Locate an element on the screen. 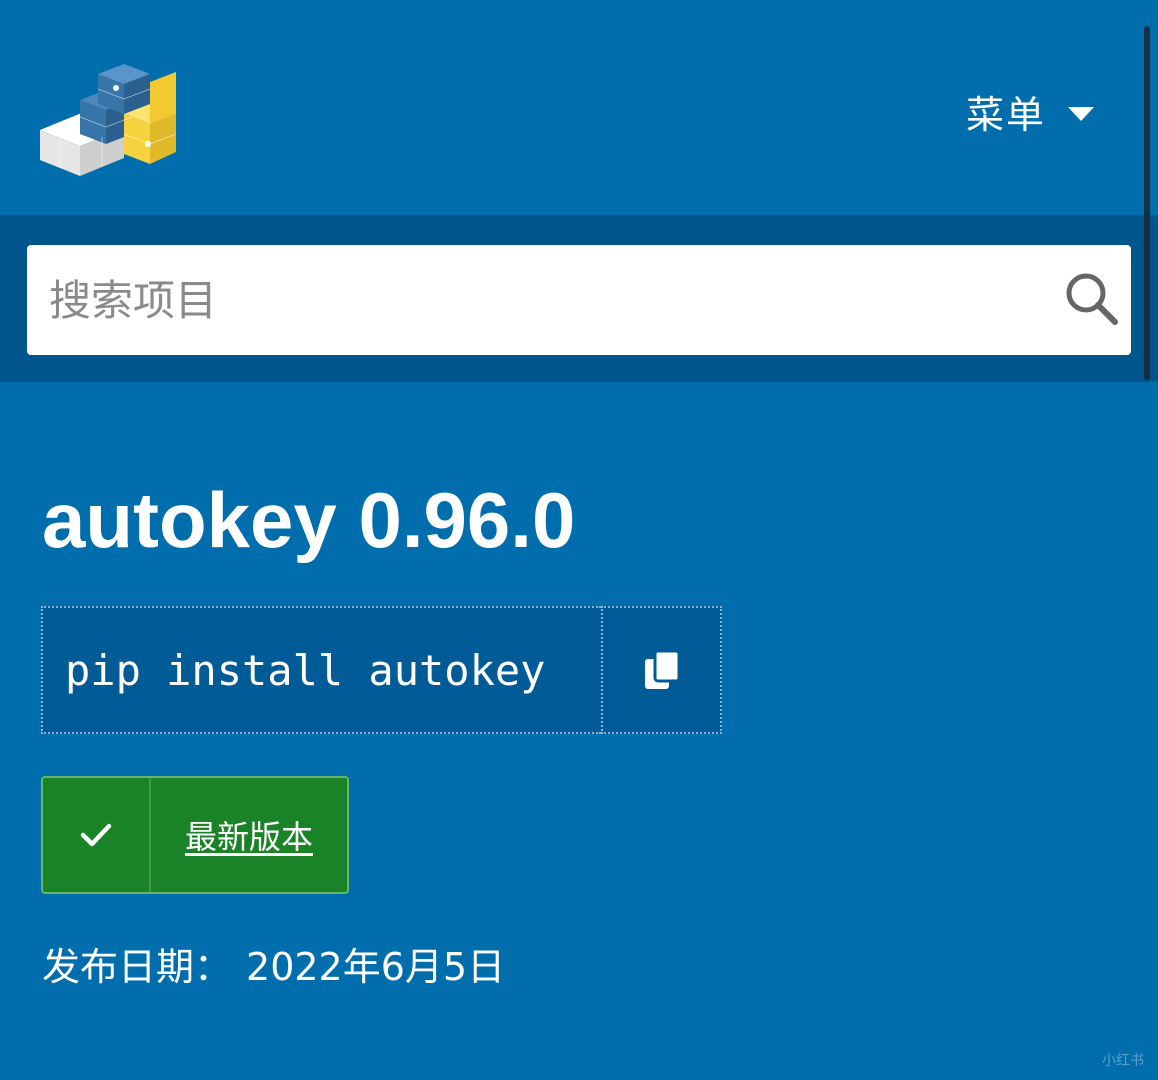  latest-version-badge: 最新版本 is located at coordinates (195, 835).